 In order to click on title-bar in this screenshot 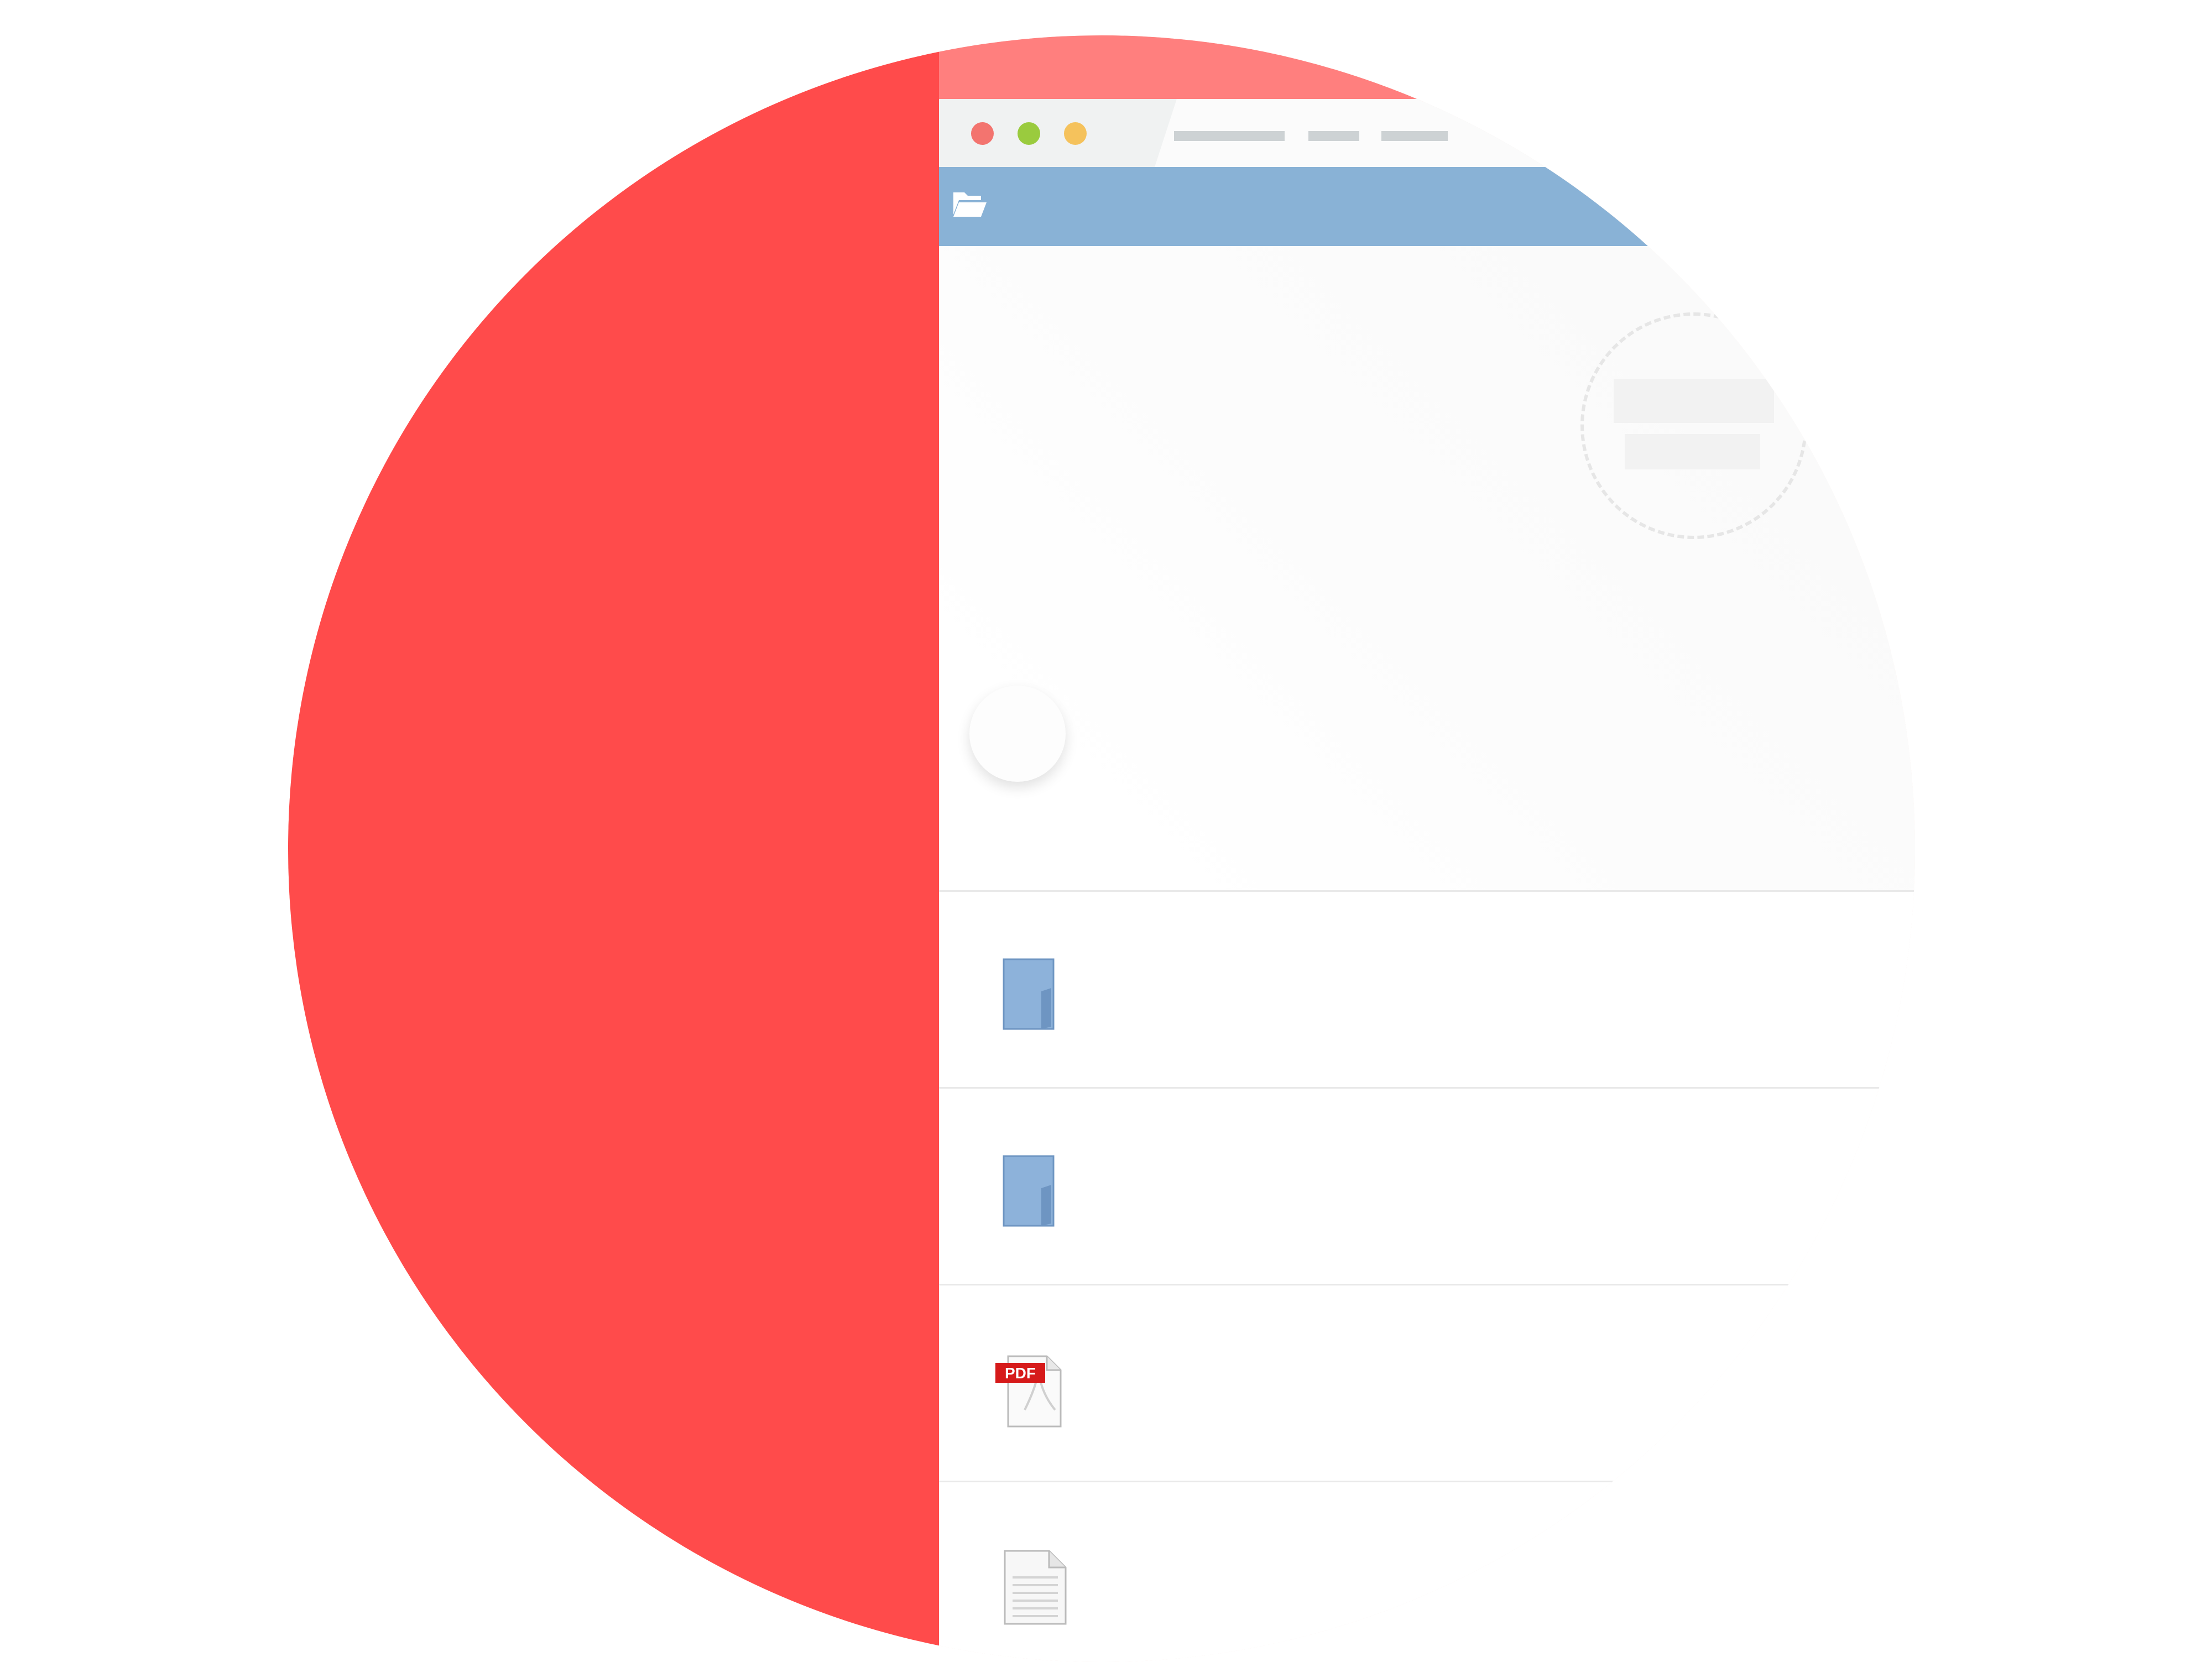, I will do `click(1427, 133)`.